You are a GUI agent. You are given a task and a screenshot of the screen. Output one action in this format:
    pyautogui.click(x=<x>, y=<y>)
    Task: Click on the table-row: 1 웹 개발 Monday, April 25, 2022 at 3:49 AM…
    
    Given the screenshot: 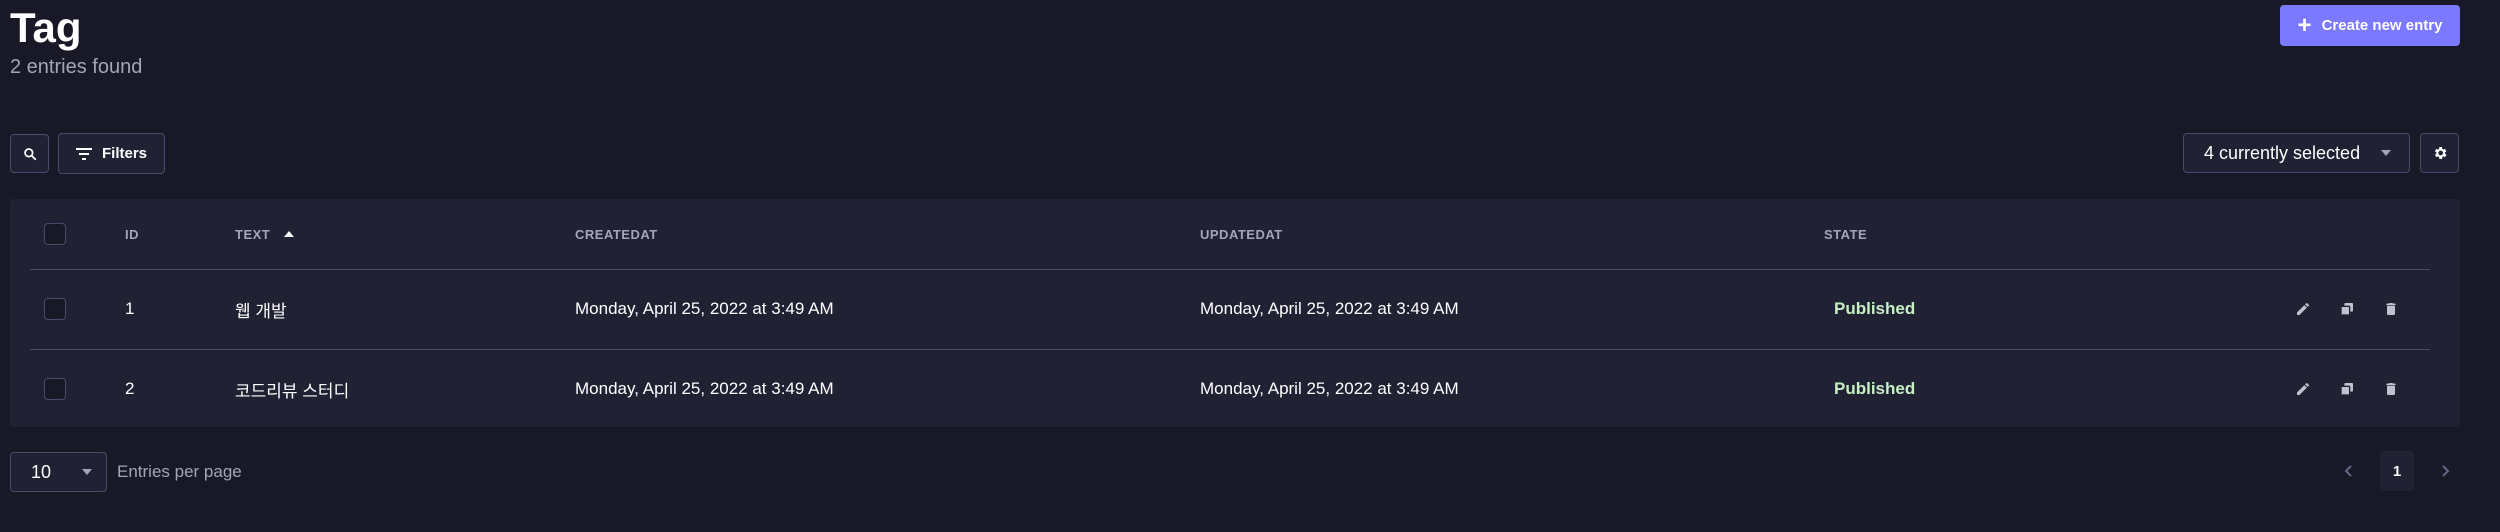 What is the action you would take?
    pyautogui.click(x=1235, y=309)
    